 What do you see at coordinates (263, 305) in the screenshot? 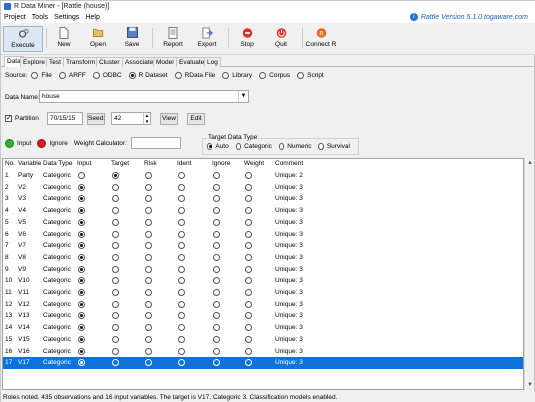
I see `table-row: 12 V12 Categoric Unique: 3` at bounding box center [263, 305].